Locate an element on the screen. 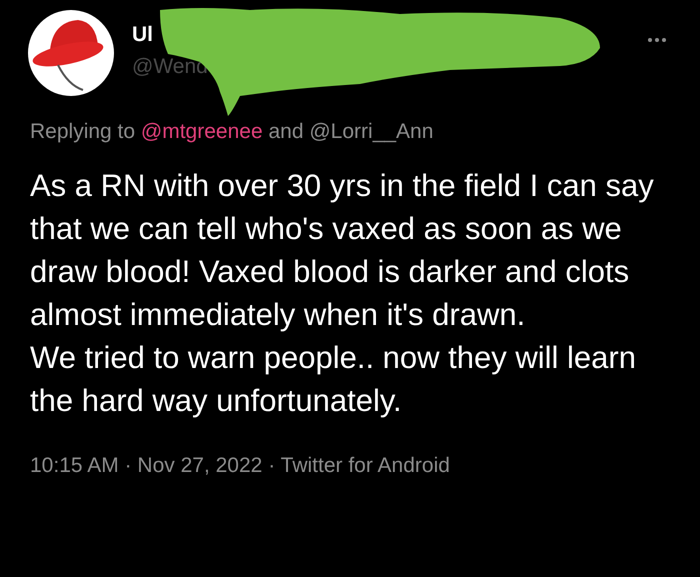 The width and height of the screenshot is (700, 577). tweet-timestamp: 10:15 AM · Nov 27, 2022 · Twitter for Android is located at coordinates (240, 466).